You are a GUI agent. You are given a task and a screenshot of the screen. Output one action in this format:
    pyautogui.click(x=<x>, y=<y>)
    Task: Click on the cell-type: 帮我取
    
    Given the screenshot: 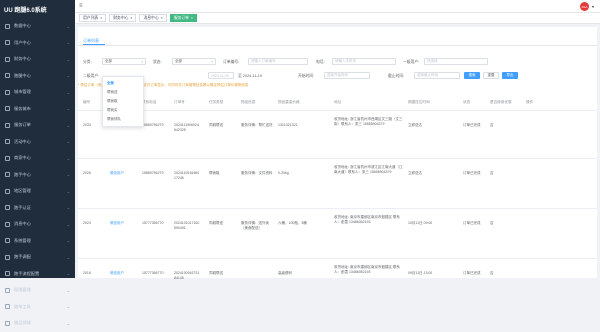 What is the action you would take?
    pyautogui.click(x=214, y=173)
    